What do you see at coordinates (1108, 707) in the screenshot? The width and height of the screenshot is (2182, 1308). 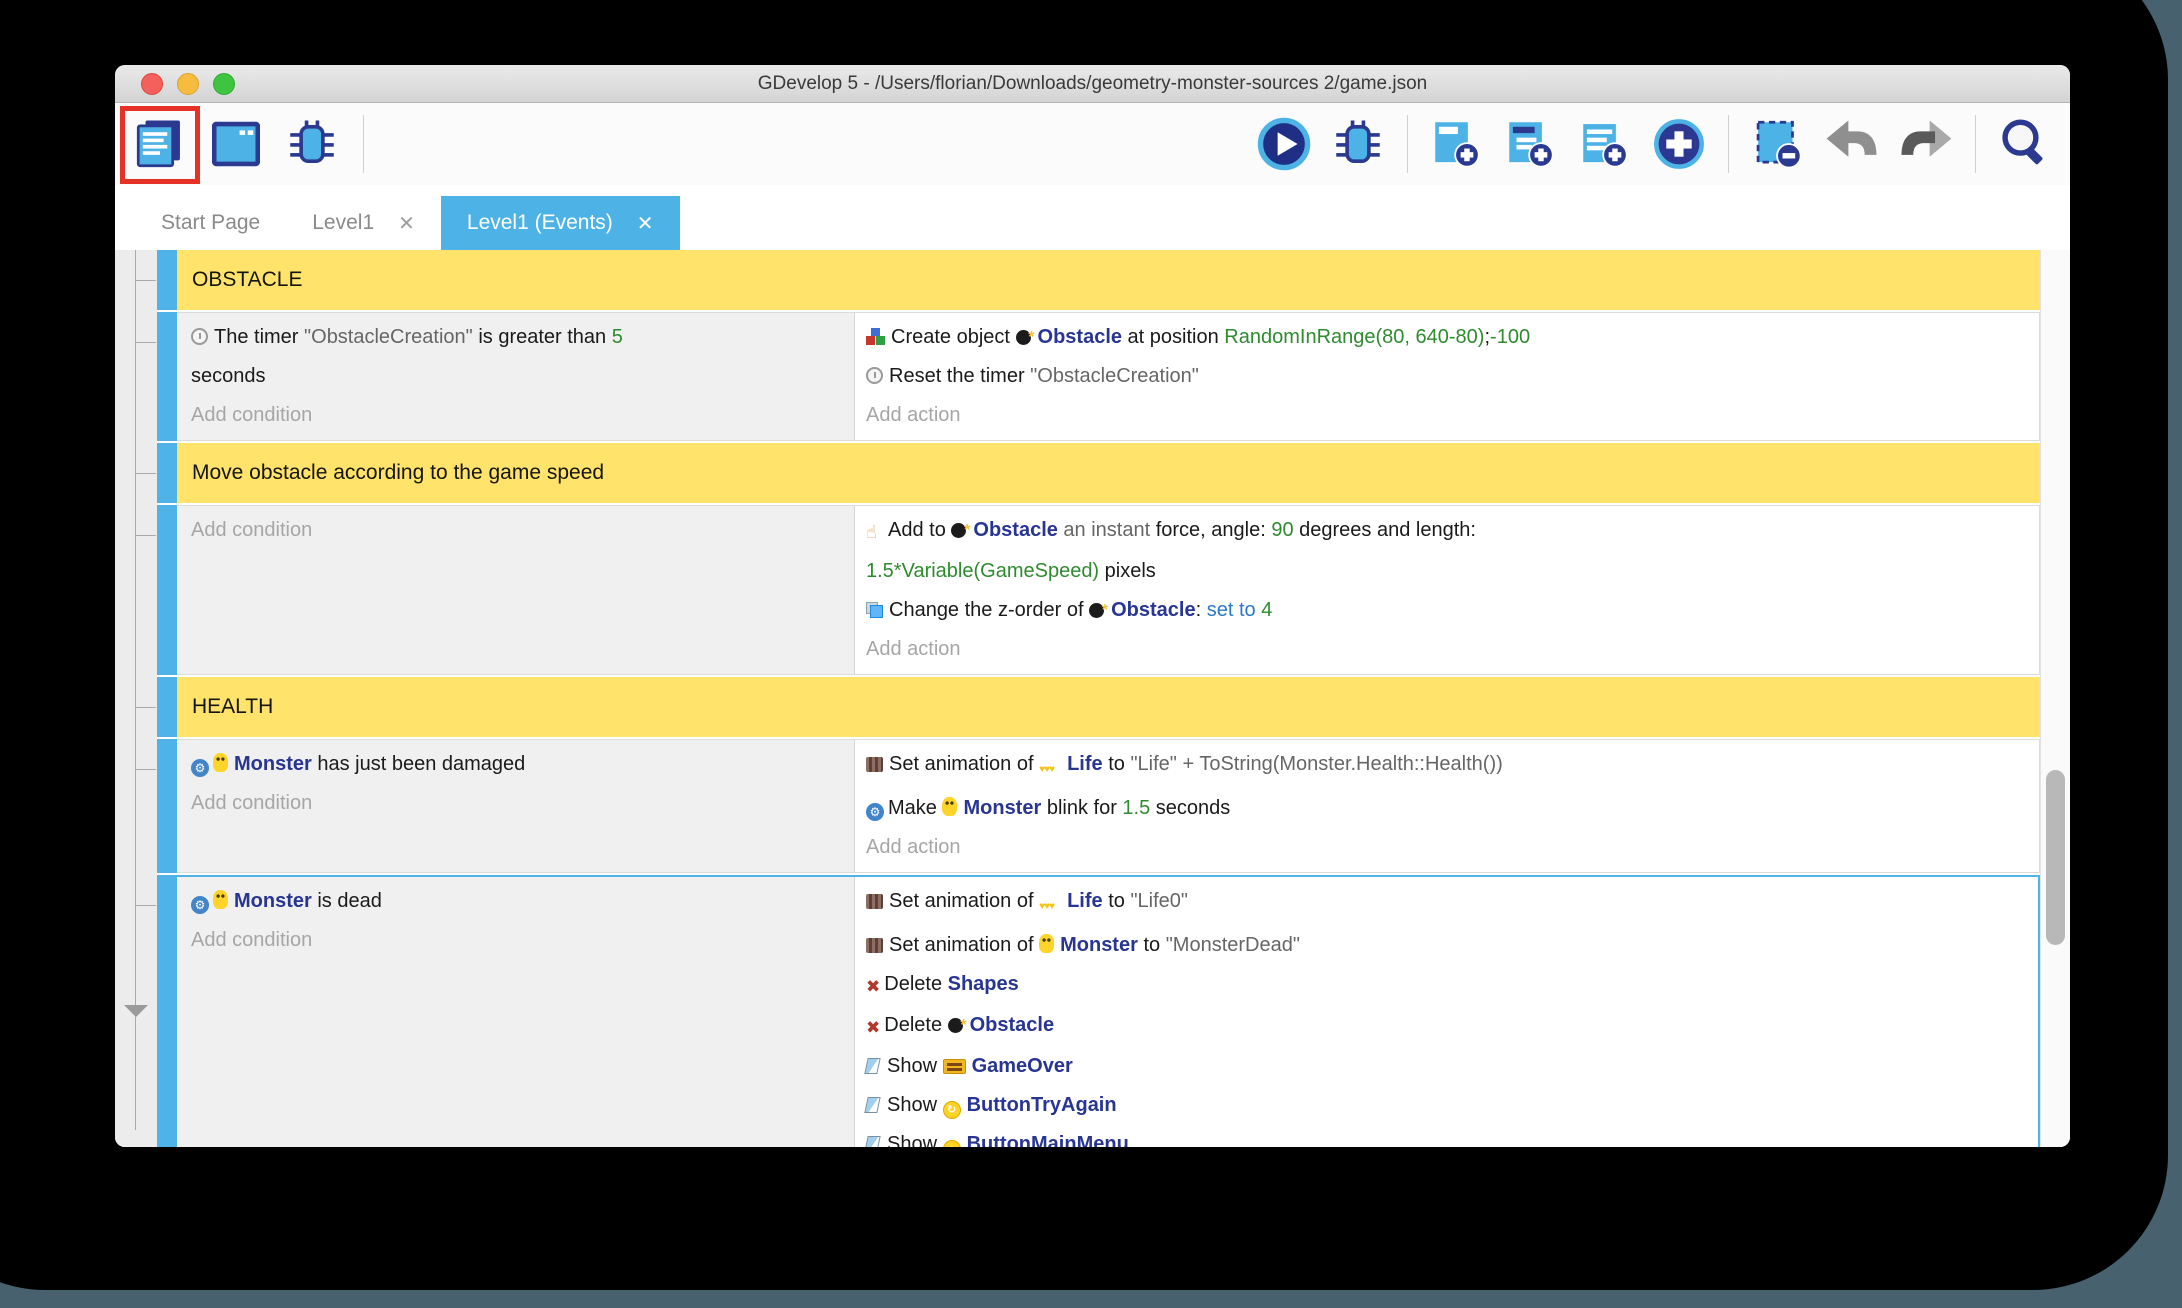 I see `event-group-header: HEALTH` at bounding box center [1108, 707].